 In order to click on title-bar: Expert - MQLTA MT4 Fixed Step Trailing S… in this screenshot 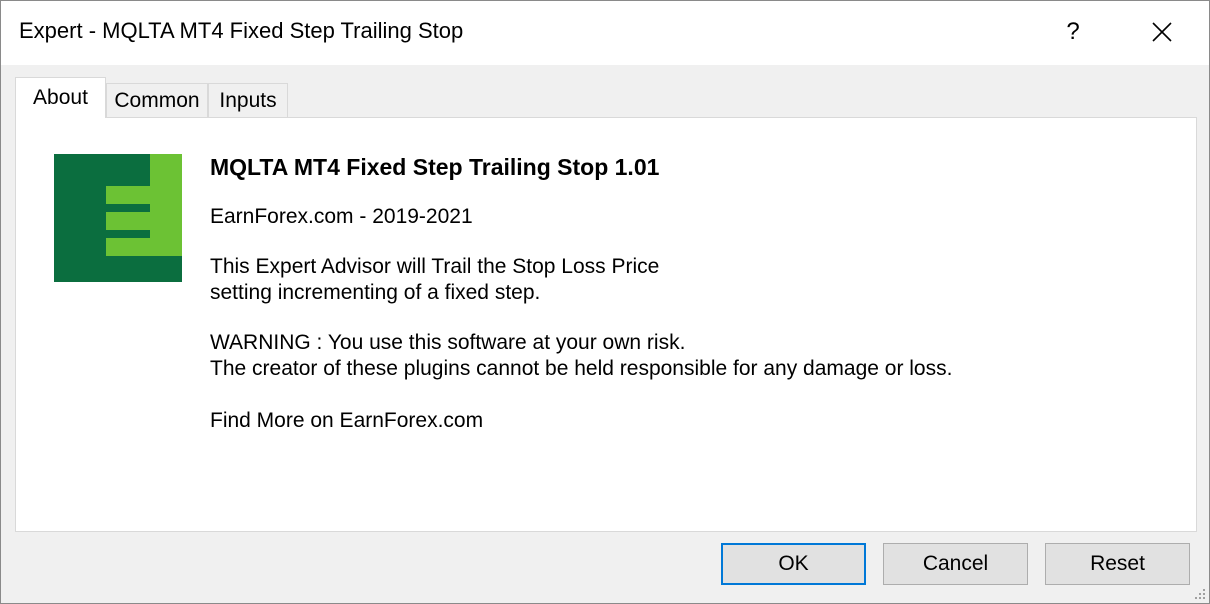, I will do `click(605, 33)`.